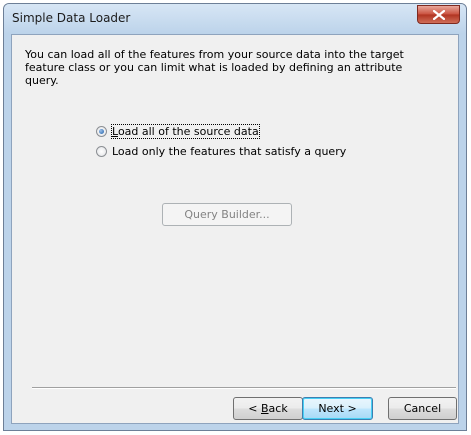 The image size is (471, 435). What do you see at coordinates (337, 408) in the screenshot?
I see `next-button: Next >` at bounding box center [337, 408].